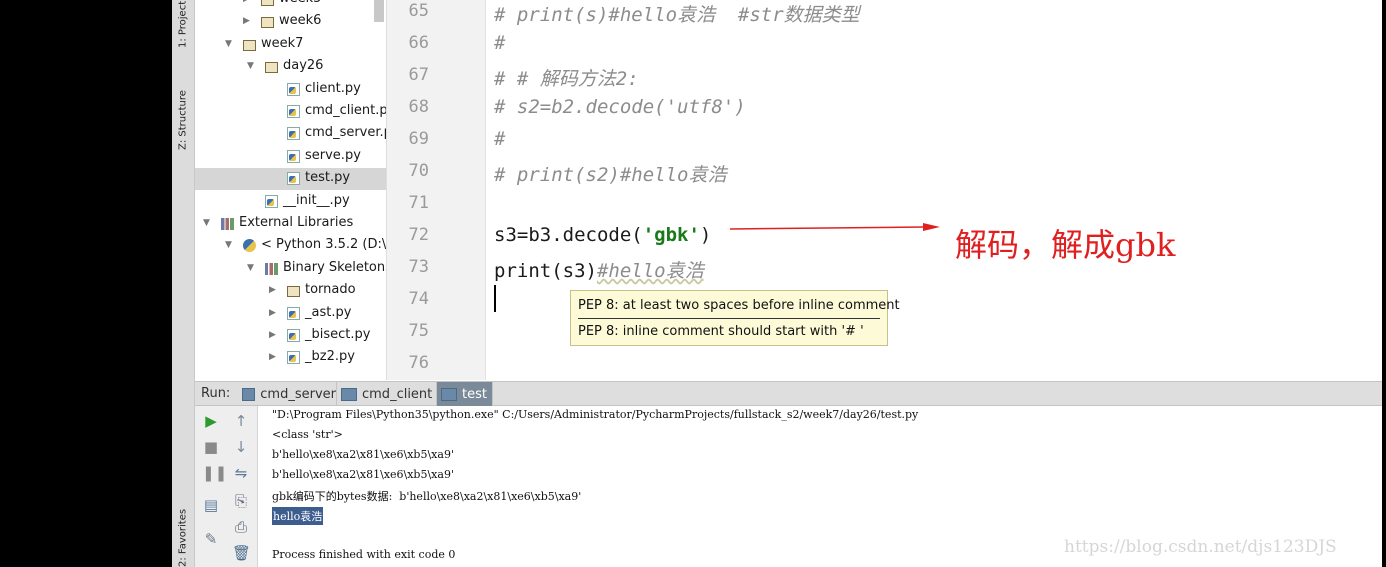 This screenshot has height=567, width=1386. What do you see at coordinates (241, 501) in the screenshot?
I see `export-icon: ⎘` at bounding box center [241, 501].